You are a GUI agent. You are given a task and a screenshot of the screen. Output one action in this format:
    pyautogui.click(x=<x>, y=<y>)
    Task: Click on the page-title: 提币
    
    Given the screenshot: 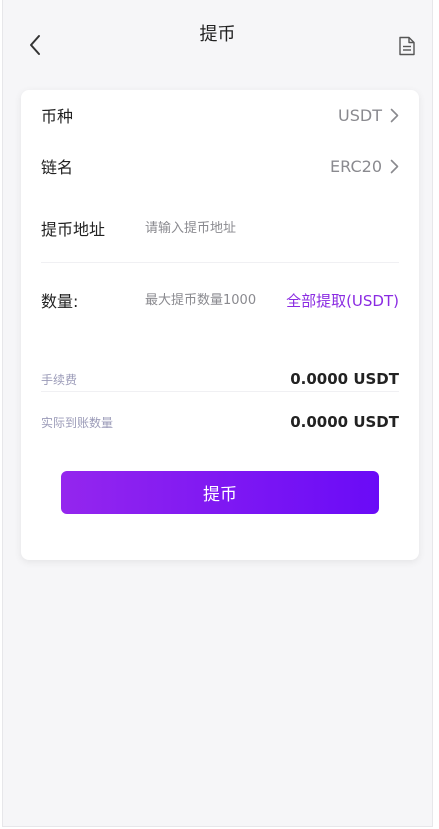 What is the action you would take?
    pyautogui.click(x=217, y=34)
    